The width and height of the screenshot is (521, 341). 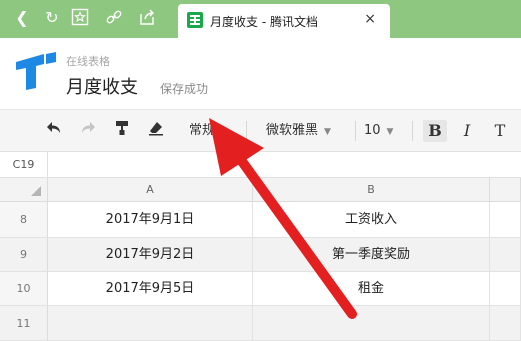 What do you see at coordinates (260, 131) in the screenshot?
I see `format-toolbar: 常规 微软雅黑 ▼ 10 ▼ B I T` at bounding box center [260, 131].